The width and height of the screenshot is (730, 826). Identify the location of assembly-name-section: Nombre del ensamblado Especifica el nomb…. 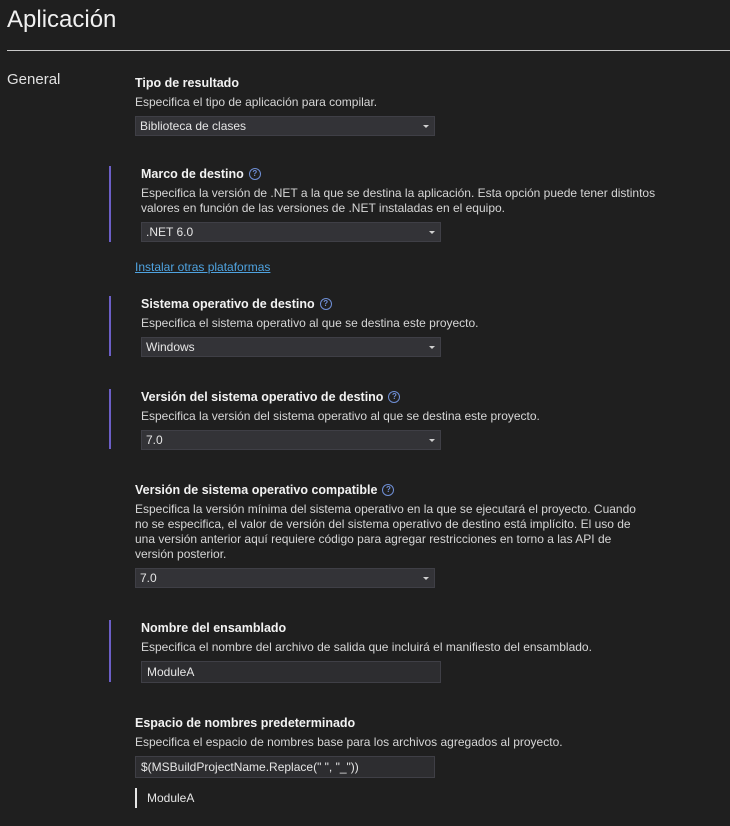
(385, 651).